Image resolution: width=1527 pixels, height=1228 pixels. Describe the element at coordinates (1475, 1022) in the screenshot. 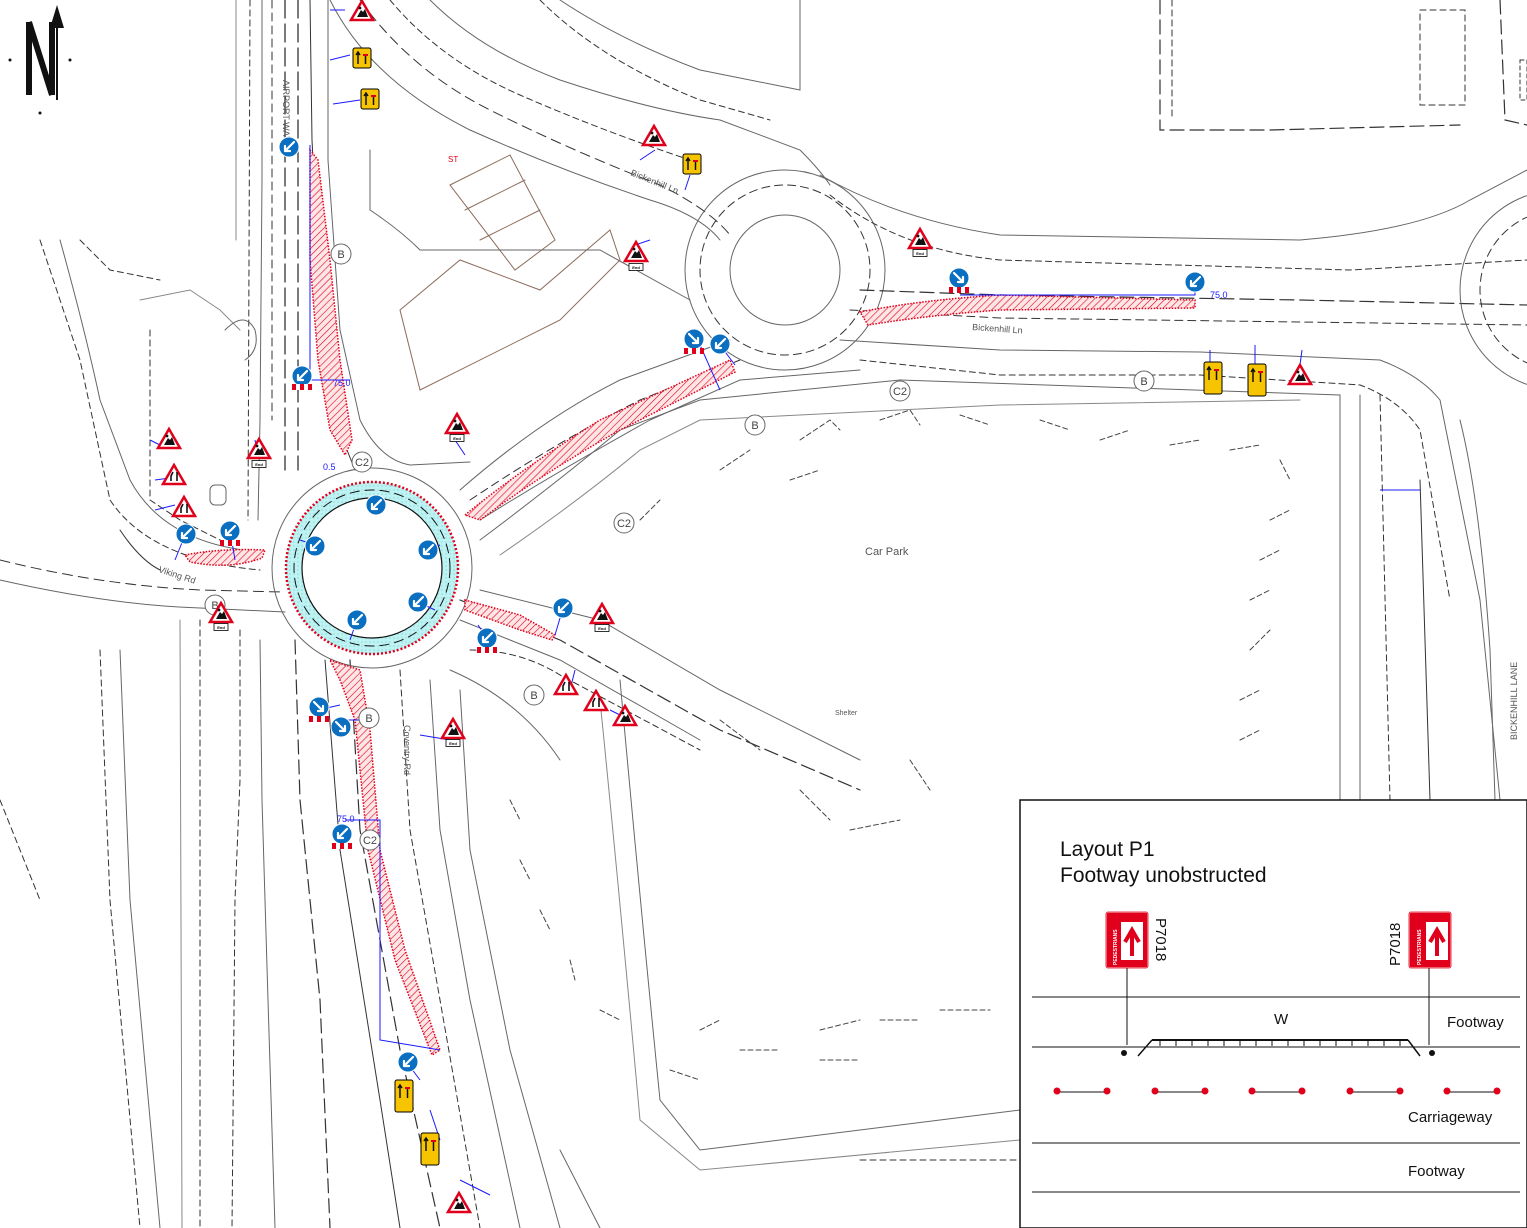

I see `footway-top-label: Footway` at that location.